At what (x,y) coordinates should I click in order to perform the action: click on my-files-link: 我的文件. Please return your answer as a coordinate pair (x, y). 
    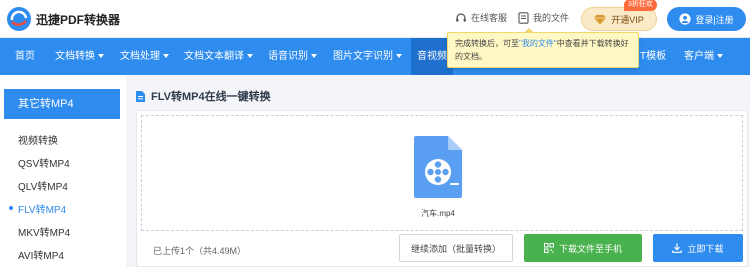
    Looking at the image, I should click on (543, 17).